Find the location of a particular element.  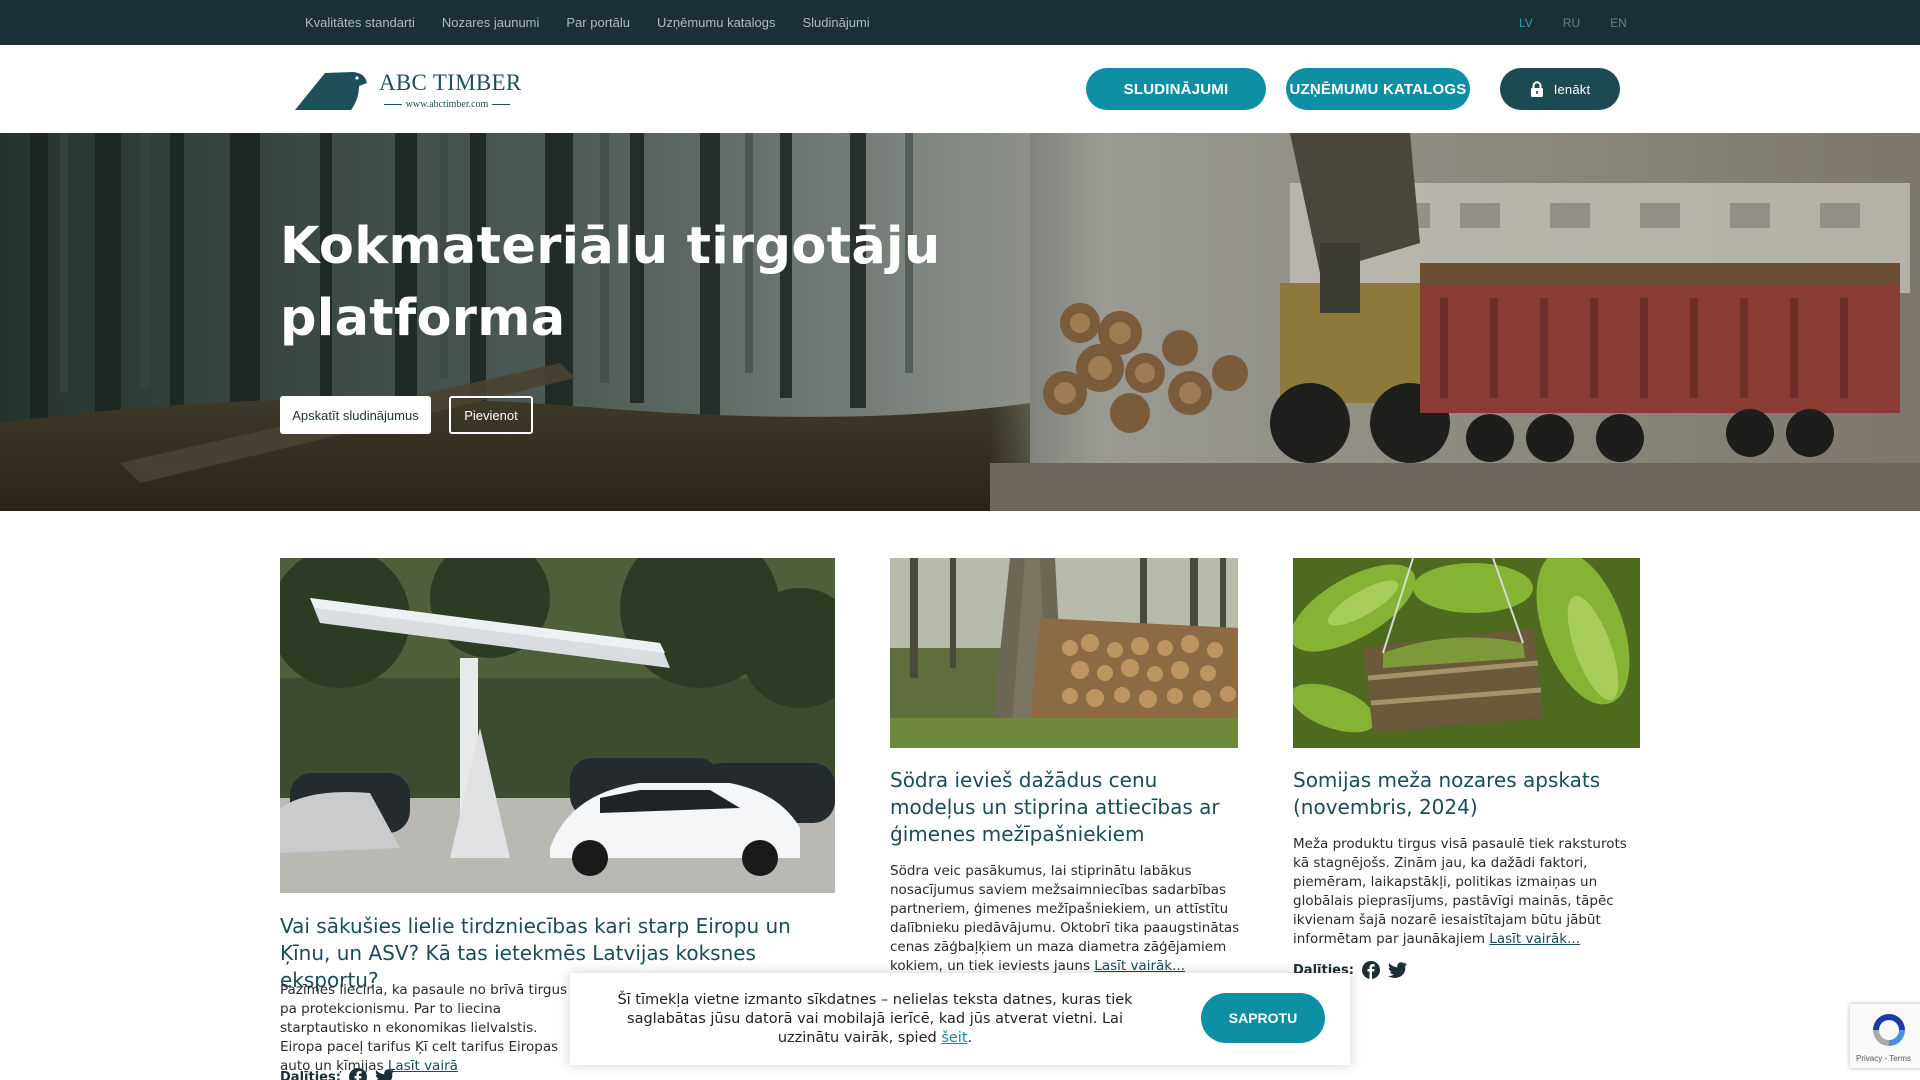

article-image-plant is located at coordinates (1466, 653).